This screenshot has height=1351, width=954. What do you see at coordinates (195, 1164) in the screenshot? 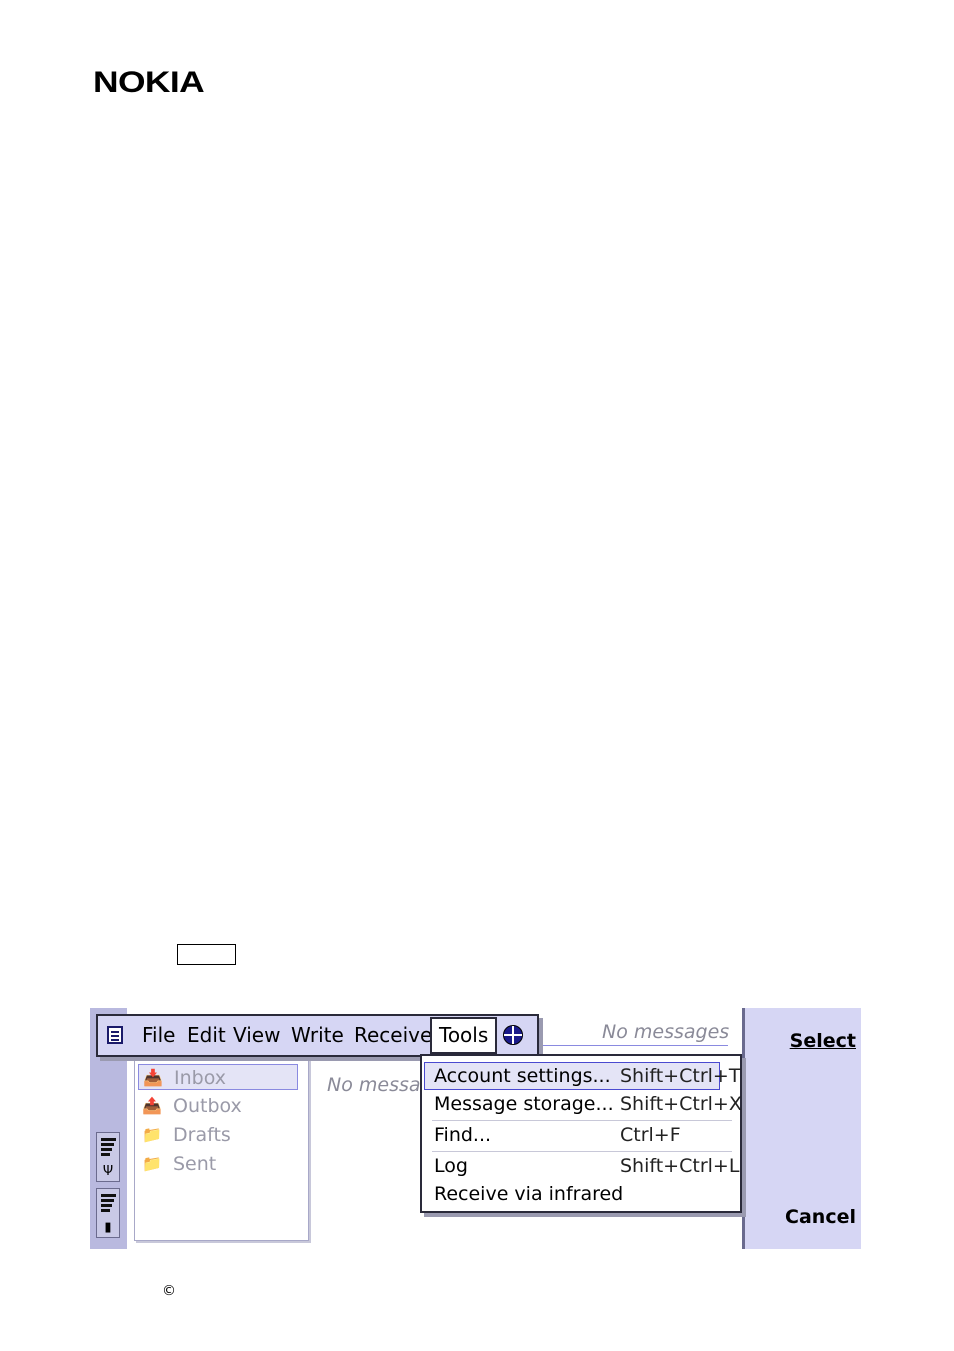
I see `folder-label: Sent` at bounding box center [195, 1164].